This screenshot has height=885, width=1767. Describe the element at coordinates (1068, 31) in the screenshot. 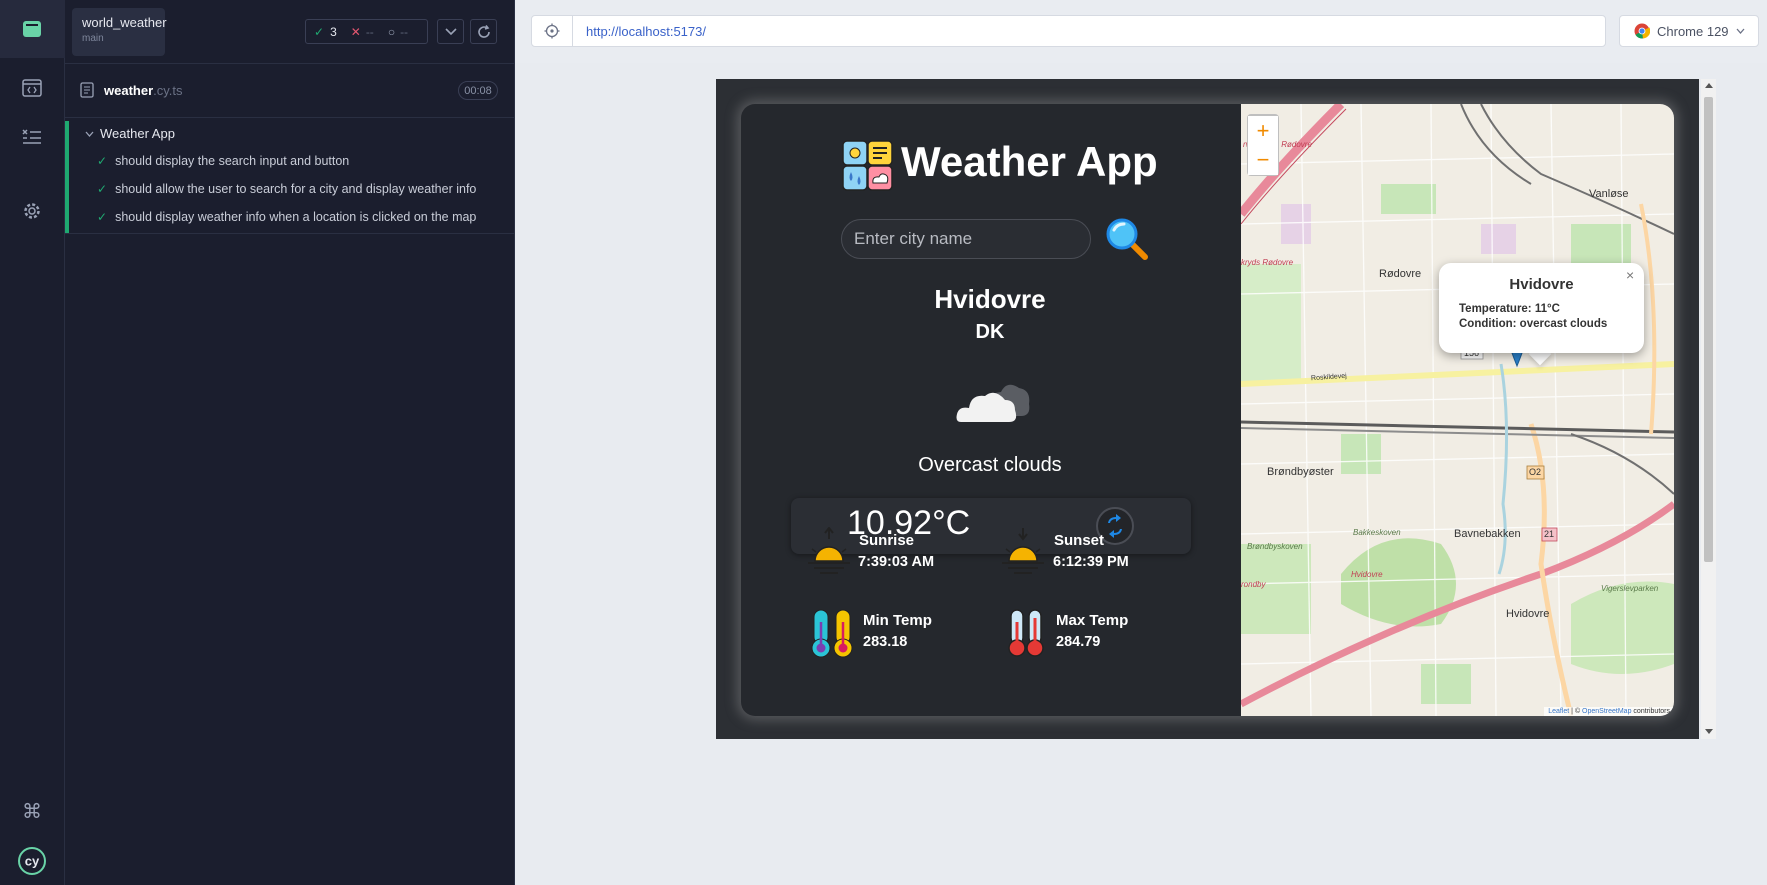

I see `url-bar: http://localhost:5173/` at that location.